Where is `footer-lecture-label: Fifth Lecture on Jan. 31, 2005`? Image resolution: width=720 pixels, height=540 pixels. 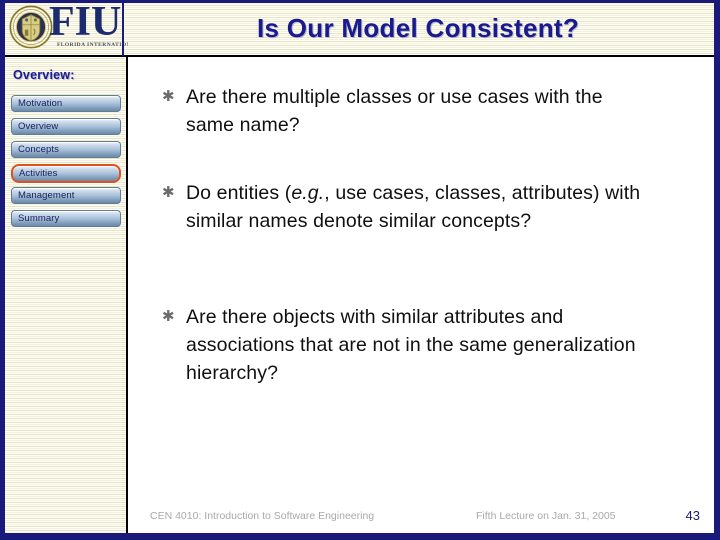
footer-lecture-label: Fifth Lecture on Jan. 31, 2005 is located at coordinates (546, 516).